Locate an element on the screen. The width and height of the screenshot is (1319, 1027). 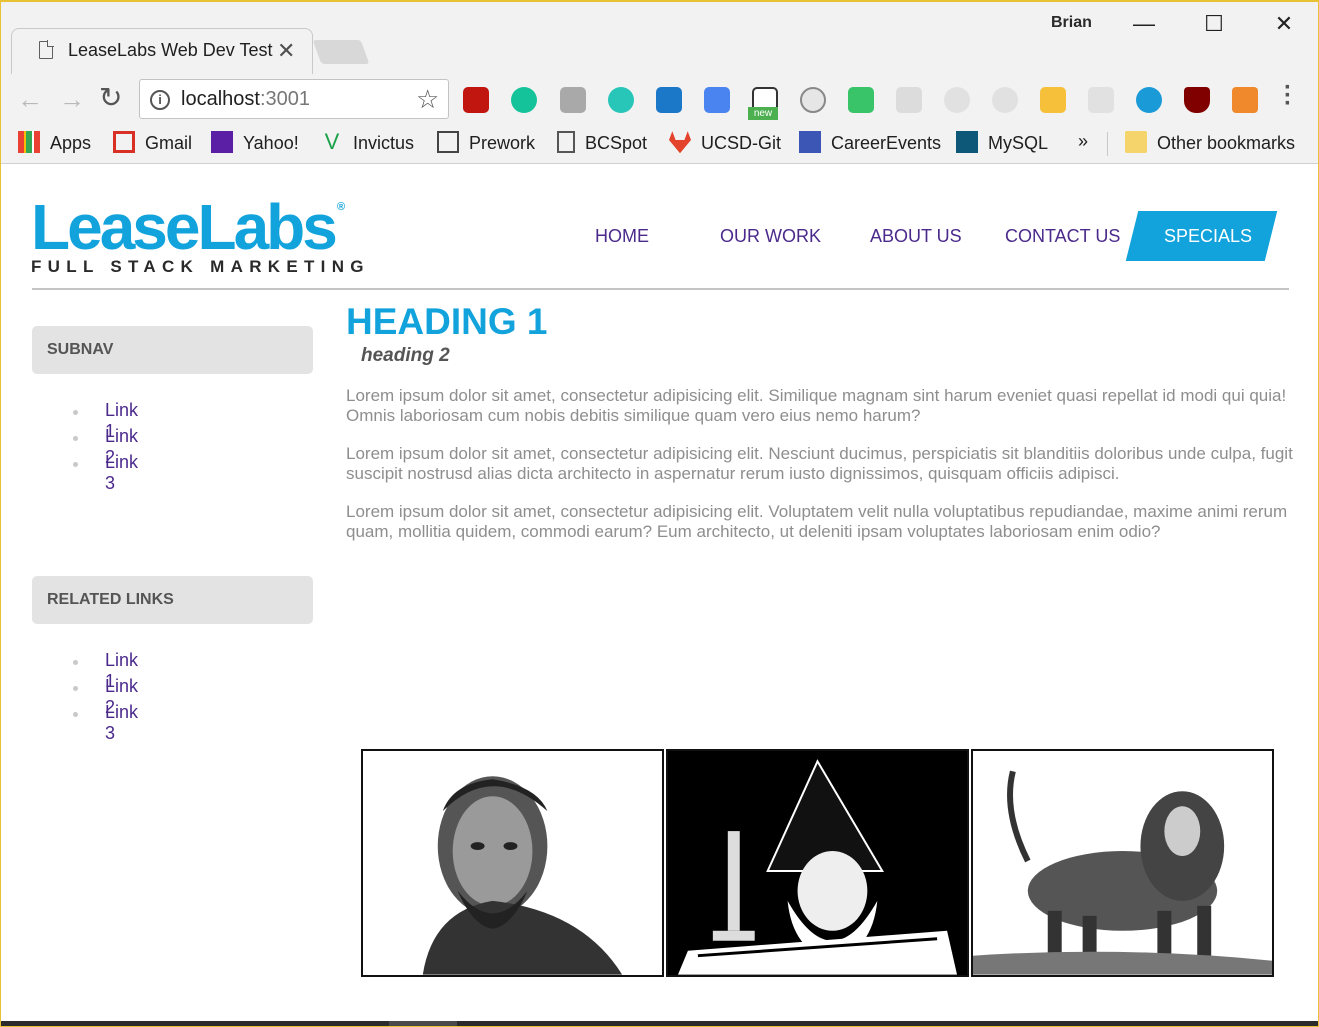
bookmark-prework: Prework is located at coordinates (486, 144).